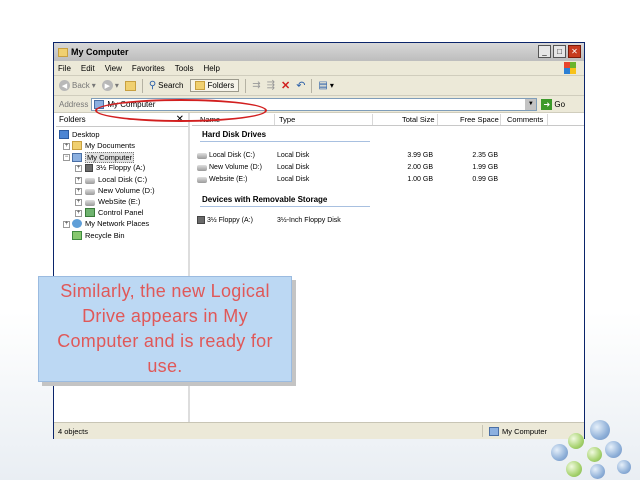 The image size is (640, 480). I want to click on tree-item-website-e: WebSite (E:), so click(112, 201).